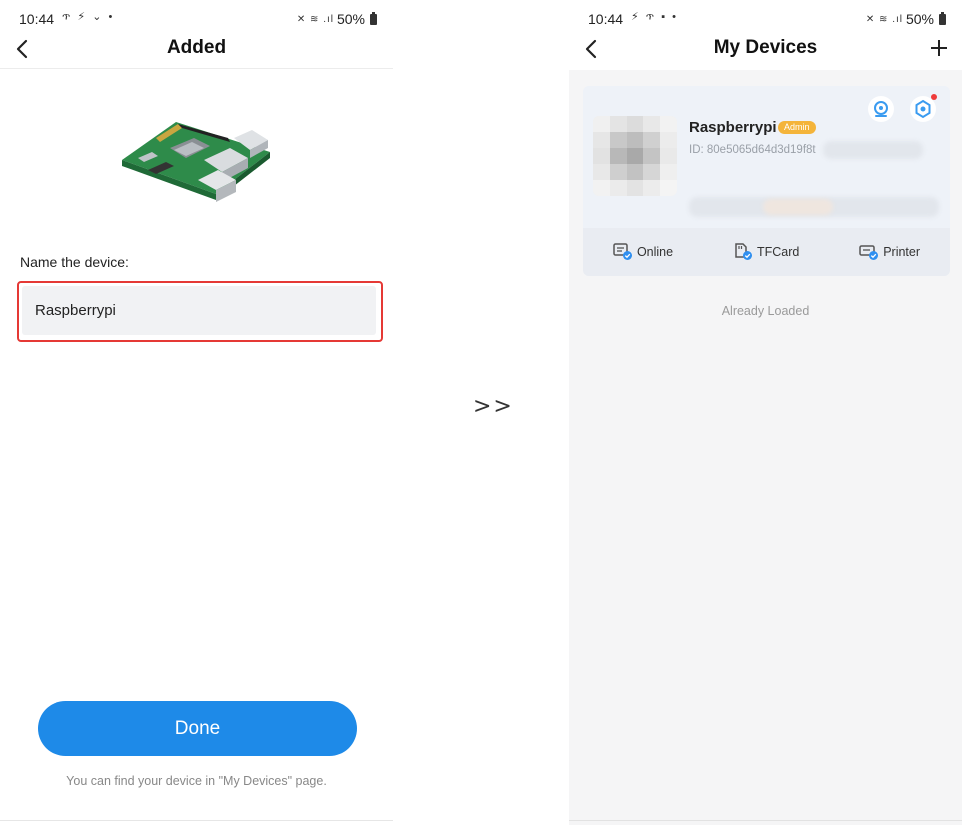 This screenshot has height=825, width=962. What do you see at coordinates (765, 18) in the screenshot?
I see `status-bar: 10:44 ⚡ ጥ ▪ • ✕ ≋ .ıl 50%` at bounding box center [765, 18].